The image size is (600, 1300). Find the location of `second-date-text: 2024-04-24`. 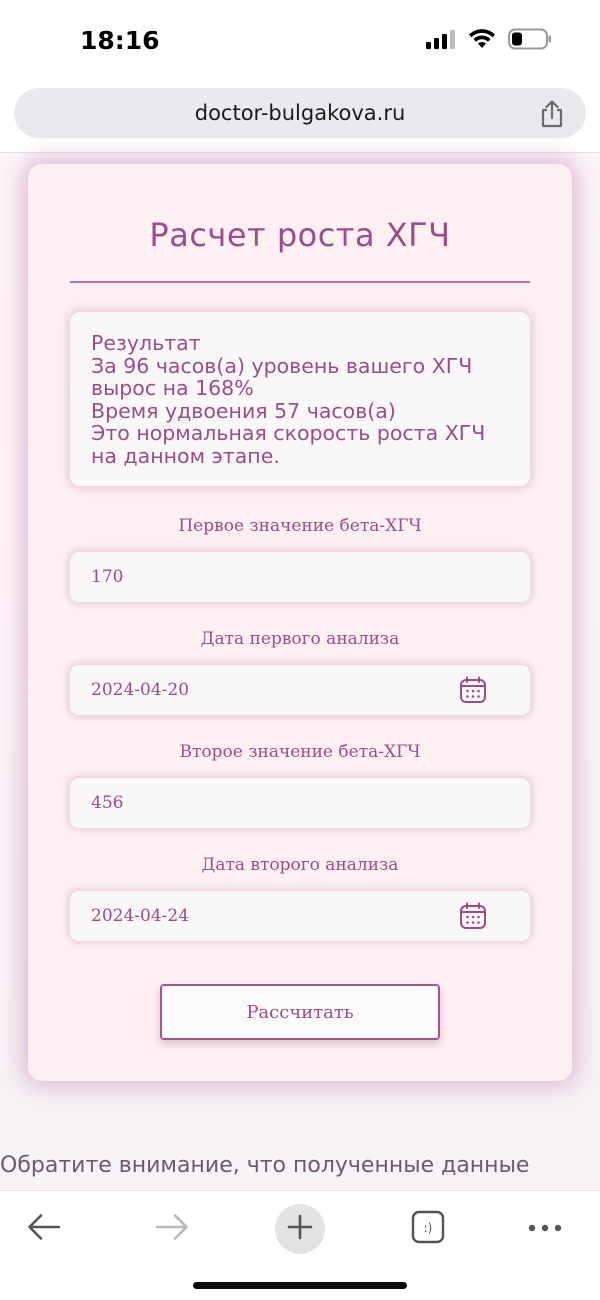

second-date-text: 2024-04-24 is located at coordinates (140, 916).